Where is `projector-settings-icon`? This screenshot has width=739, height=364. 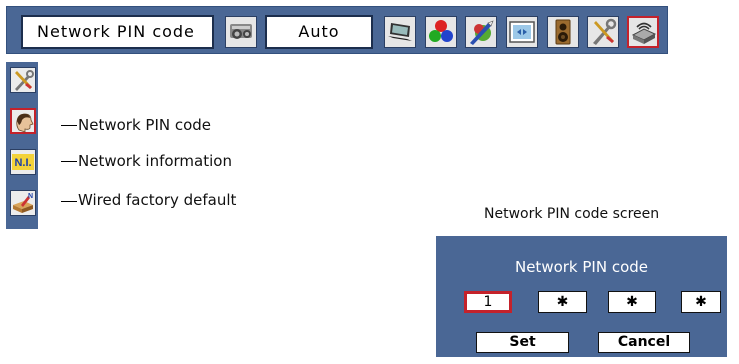 projector-settings-icon is located at coordinates (241, 32).